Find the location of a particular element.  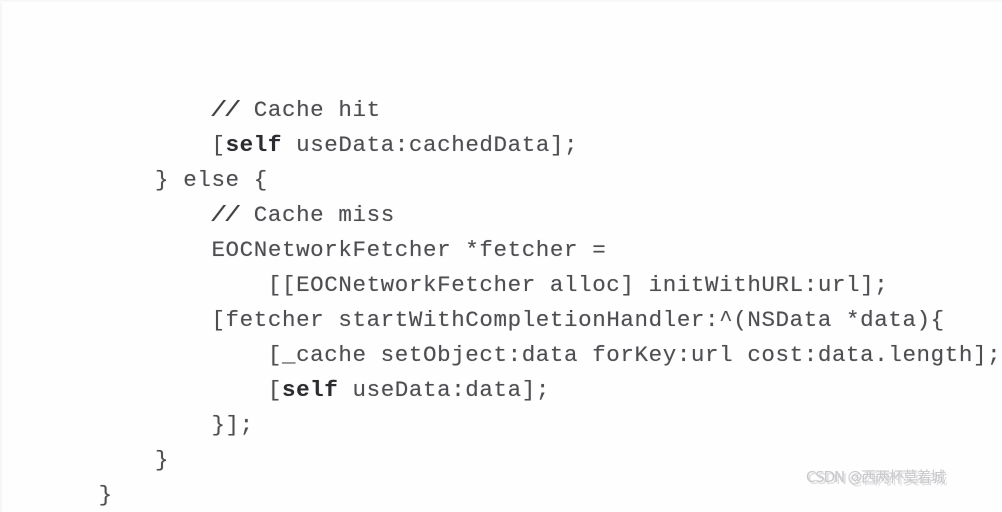

code-line-text: // Cache miss is located at coordinates (303, 215).